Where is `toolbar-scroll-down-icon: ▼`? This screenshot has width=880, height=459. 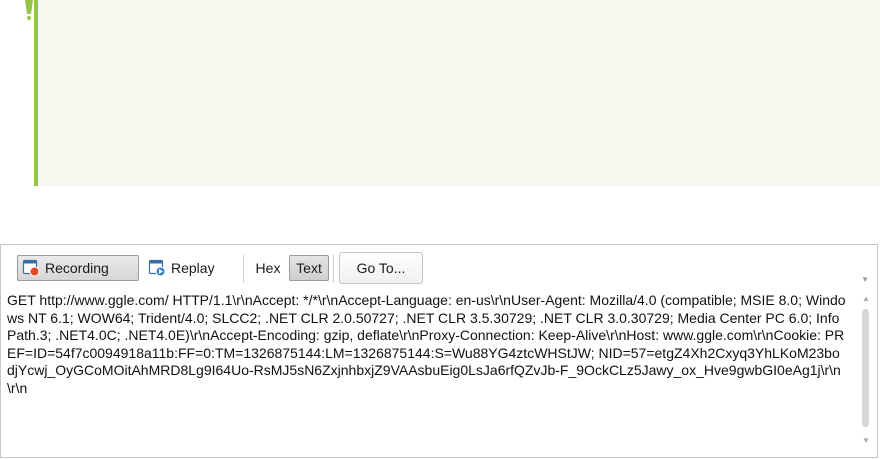 toolbar-scroll-down-icon: ▼ is located at coordinates (865, 279).